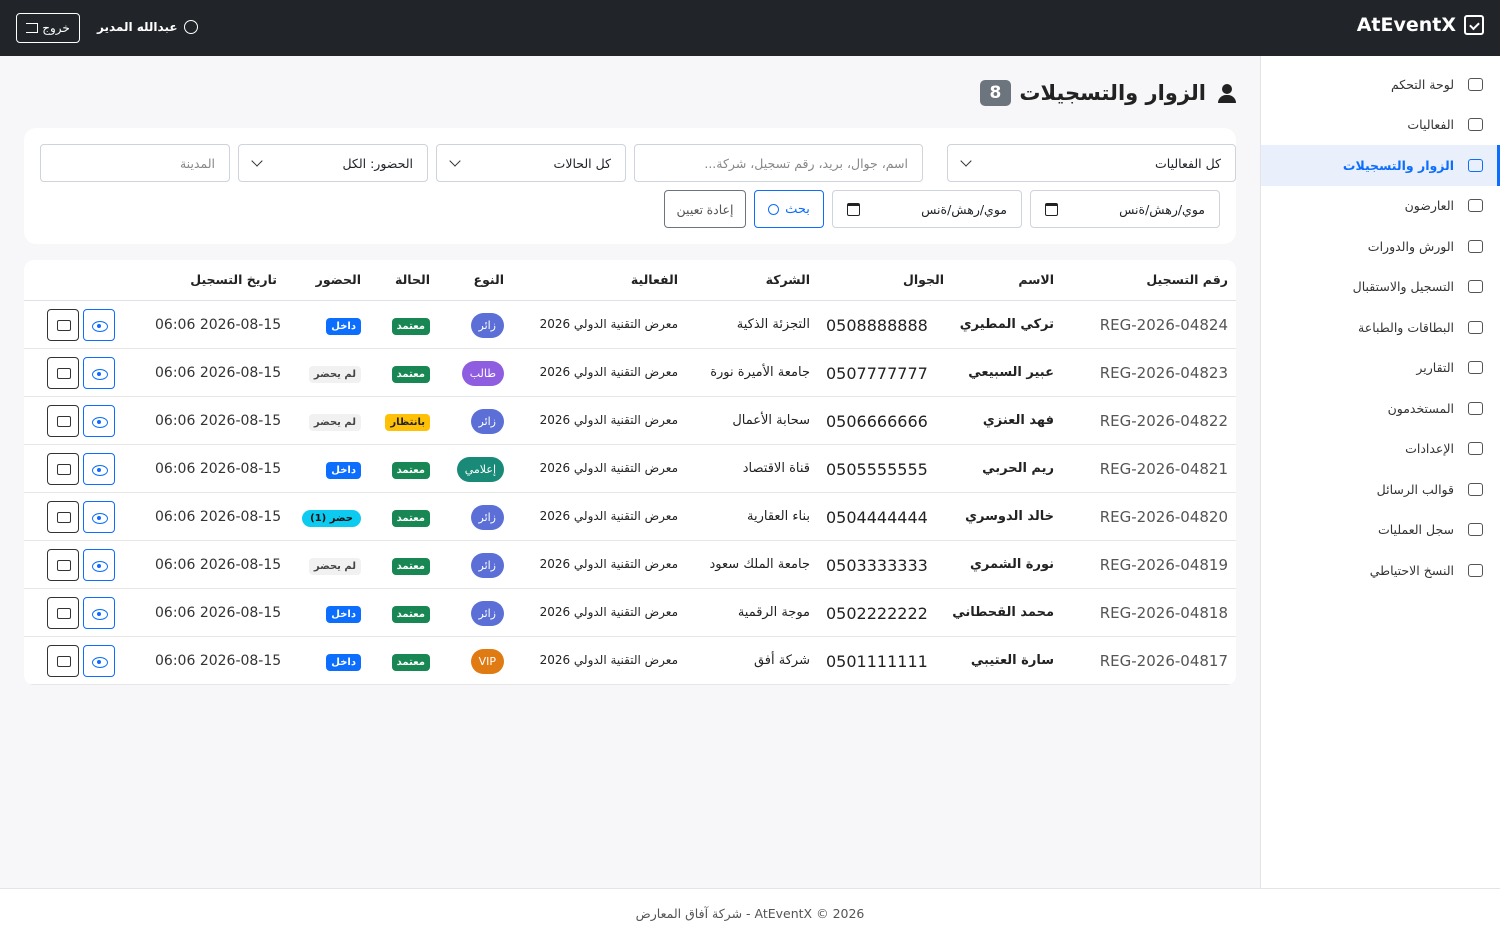 This screenshot has height=937, width=1500. Describe the element at coordinates (582, 163) in the screenshot. I see `status-select-value: كل الحالات` at that location.